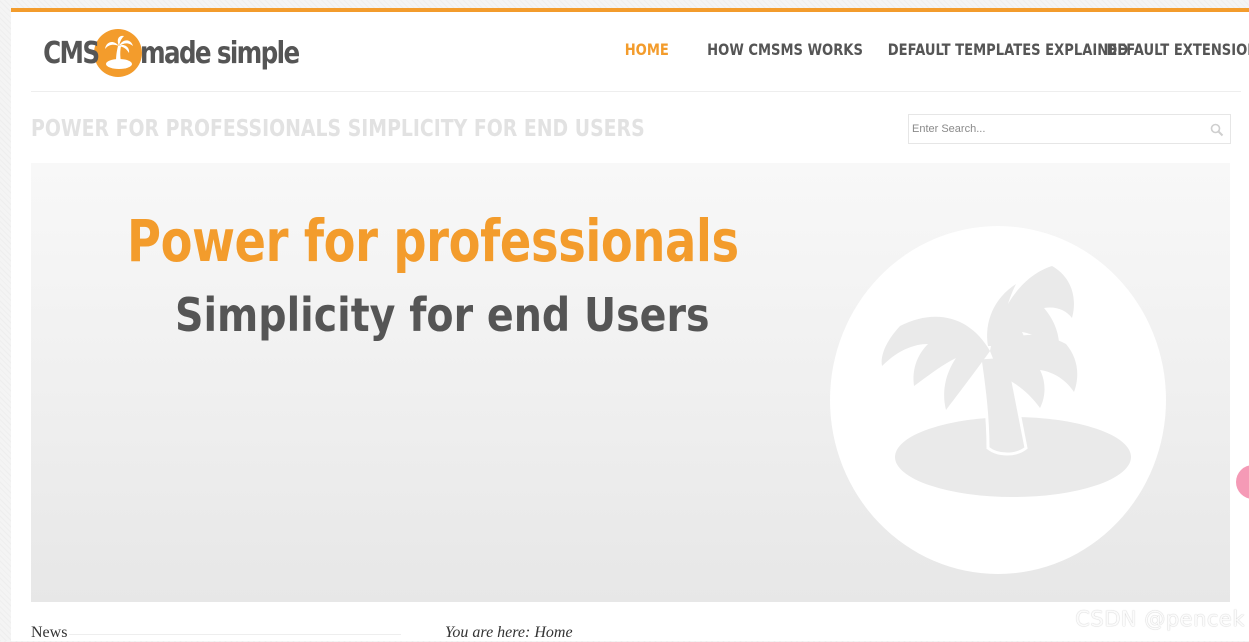  I want to click on header-divider, so click(636, 91).